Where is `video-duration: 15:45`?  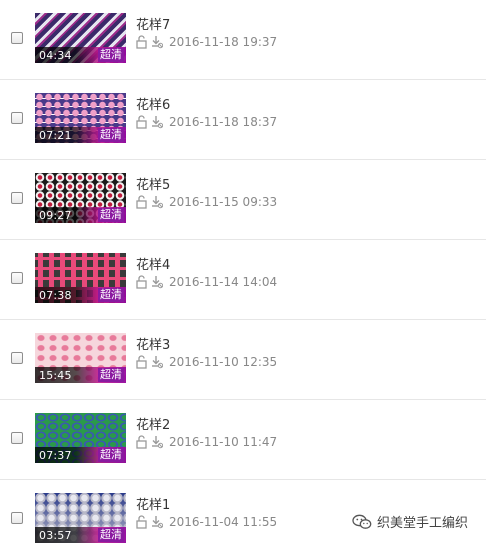
video-duration: 15:45 is located at coordinates (55, 375).